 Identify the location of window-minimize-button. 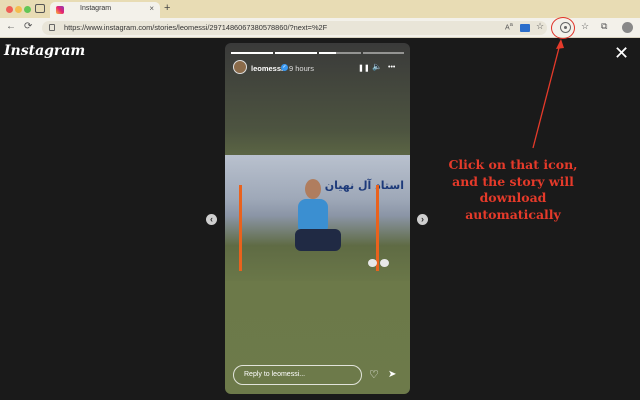
(18, 9).